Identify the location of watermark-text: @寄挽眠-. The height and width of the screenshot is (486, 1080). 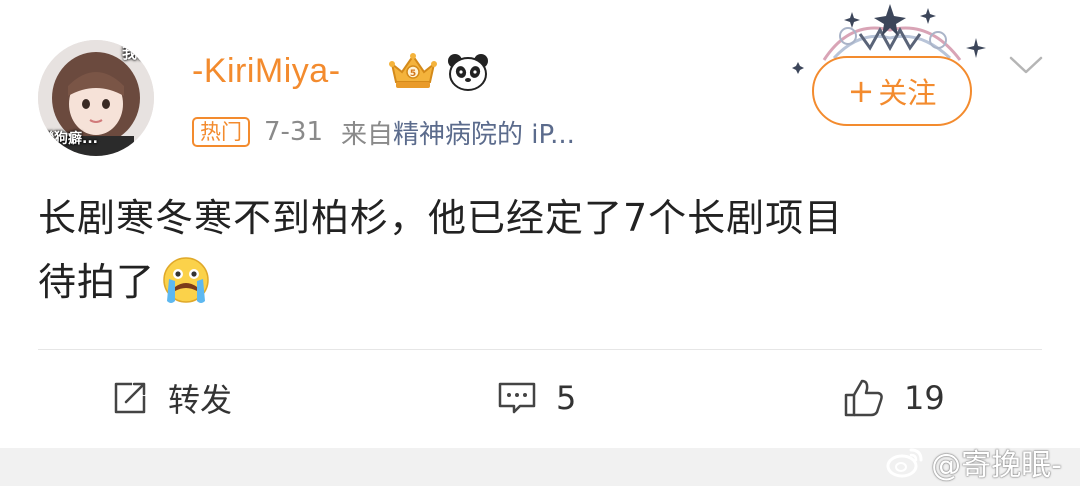
(996, 465).